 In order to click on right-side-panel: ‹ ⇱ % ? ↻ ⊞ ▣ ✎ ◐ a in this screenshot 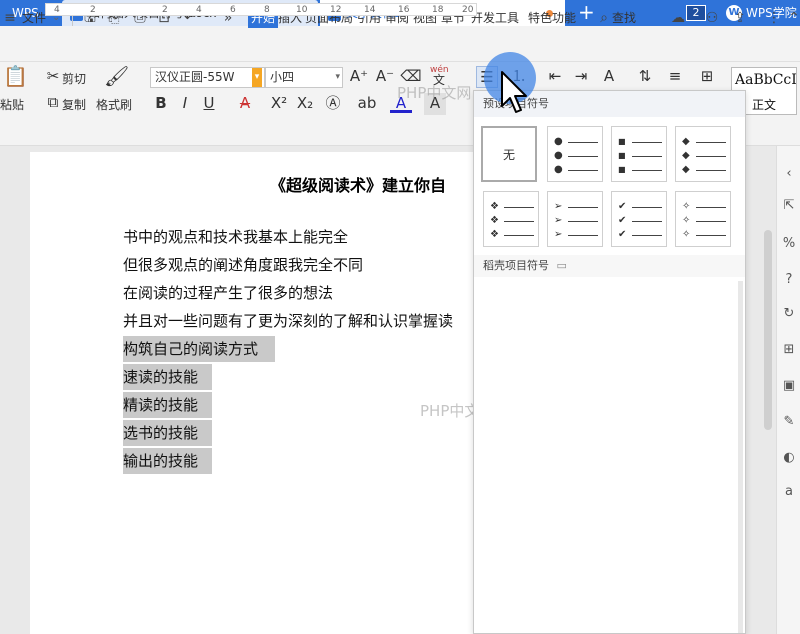, I will do `click(788, 390)`.